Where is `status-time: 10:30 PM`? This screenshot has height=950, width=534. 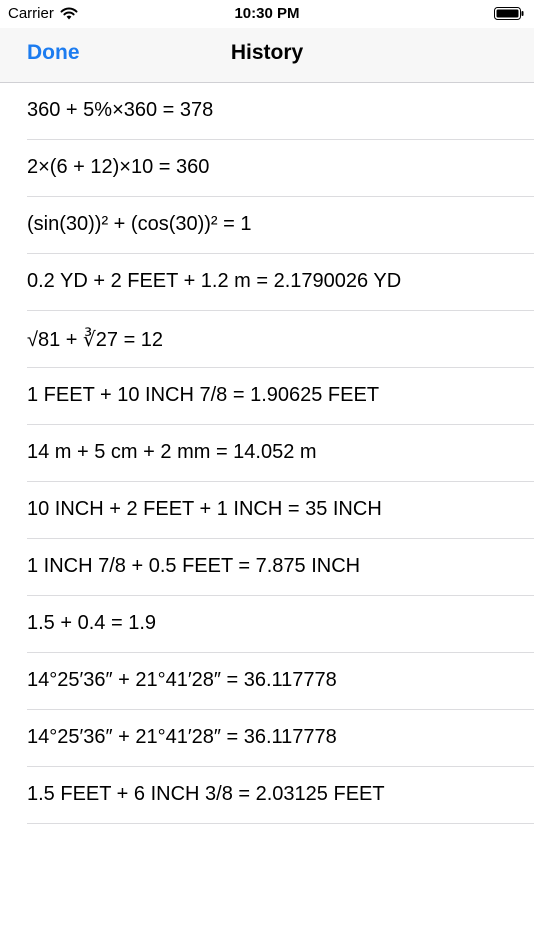
status-time: 10:30 PM is located at coordinates (267, 13).